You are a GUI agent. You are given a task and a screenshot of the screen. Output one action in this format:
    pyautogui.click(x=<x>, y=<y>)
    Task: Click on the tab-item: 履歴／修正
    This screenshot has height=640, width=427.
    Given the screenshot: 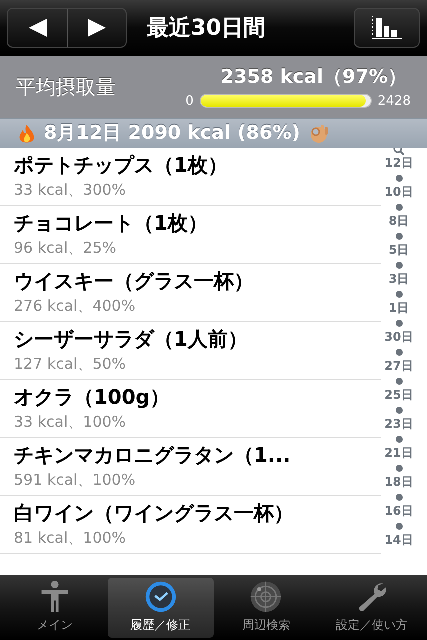 What is the action you would take?
    pyautogui.click(x=161, y=608)
    